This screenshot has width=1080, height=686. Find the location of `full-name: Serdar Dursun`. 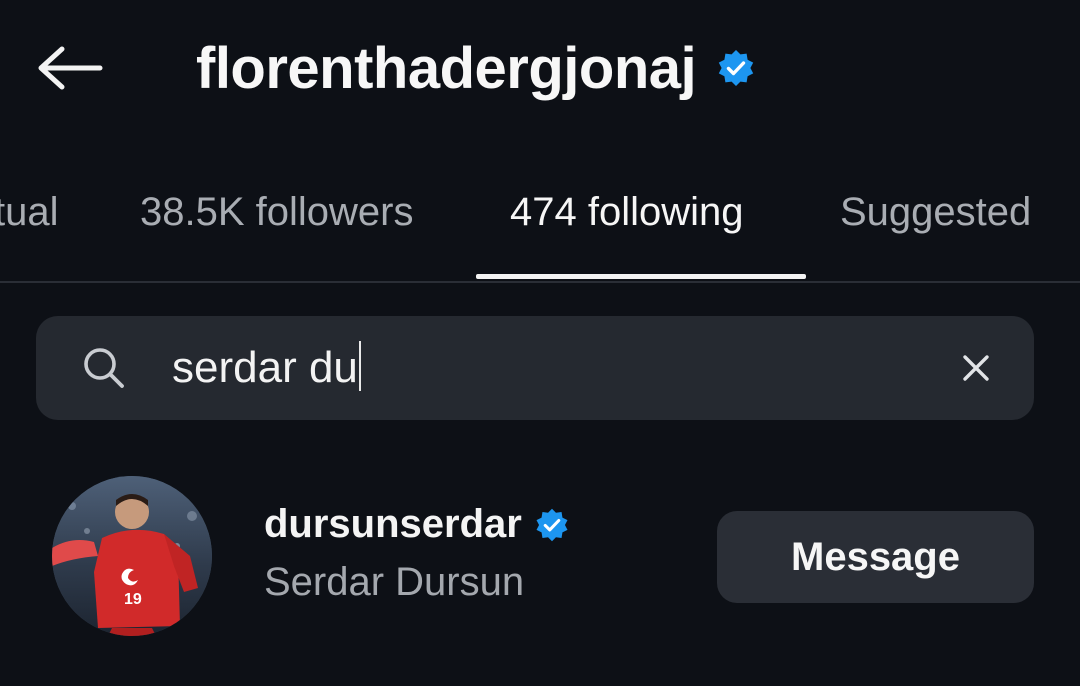

full-name: Serdar Dursun is located at coordinates (394, 582).